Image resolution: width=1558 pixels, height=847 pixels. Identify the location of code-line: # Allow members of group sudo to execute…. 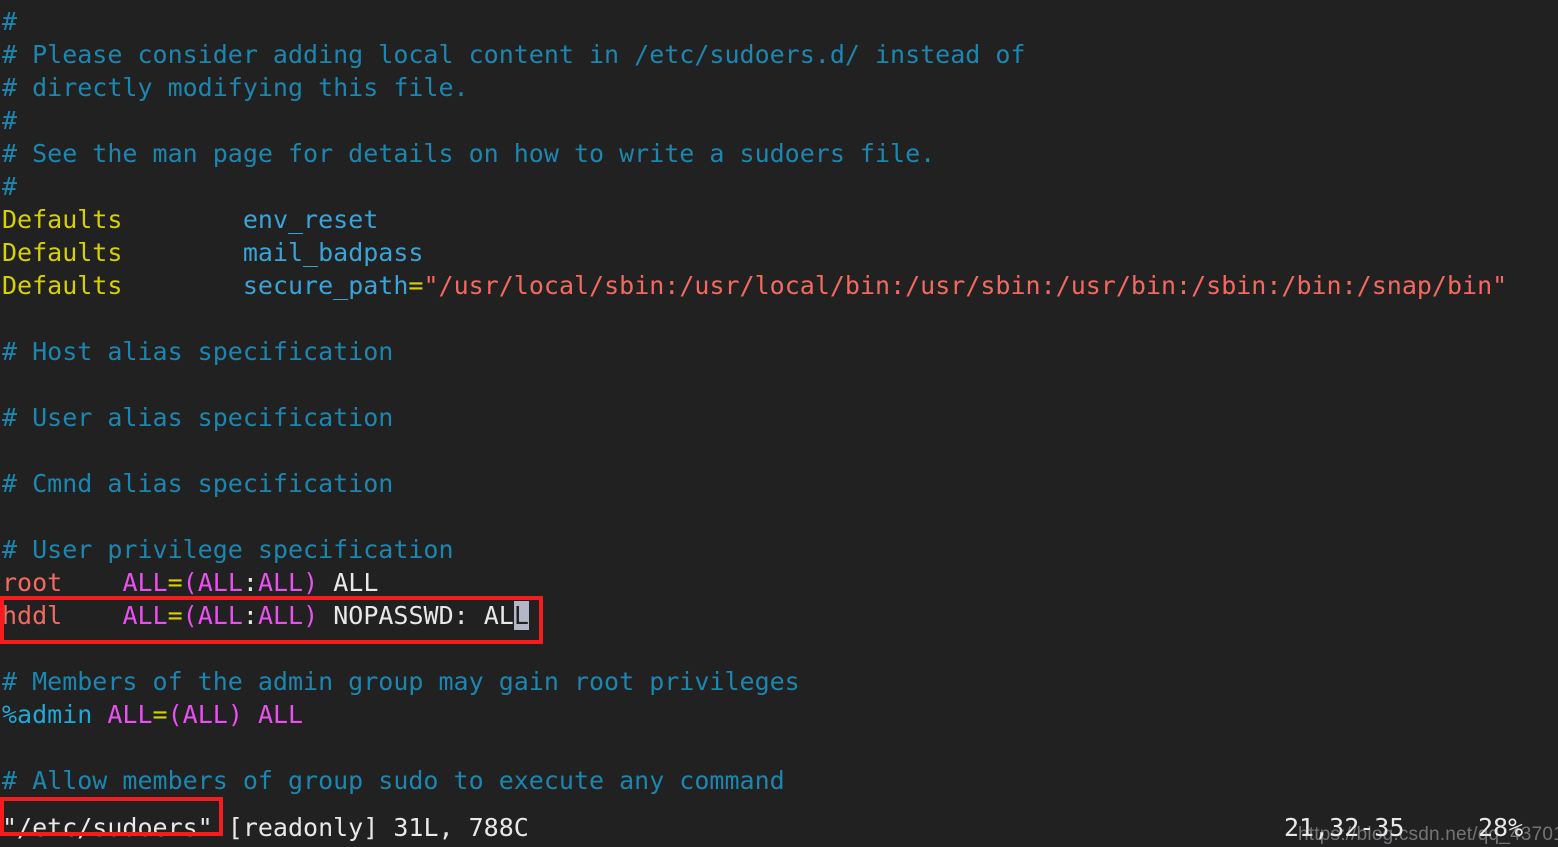
(779, 780).